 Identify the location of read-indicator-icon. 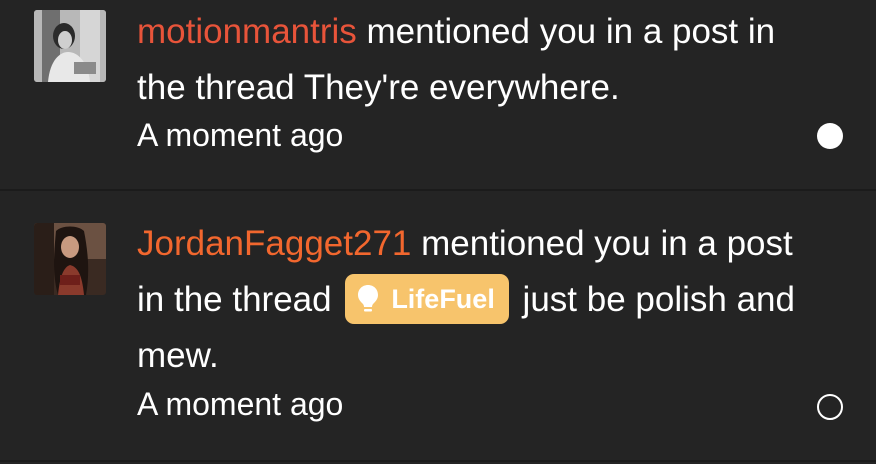
(830, 407).